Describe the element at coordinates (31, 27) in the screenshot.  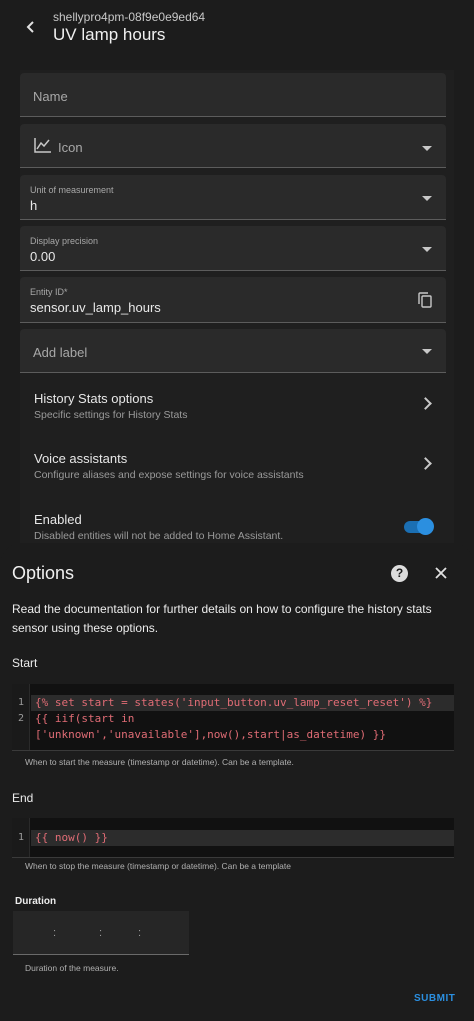
I see `back-arrow-icon` at that location.